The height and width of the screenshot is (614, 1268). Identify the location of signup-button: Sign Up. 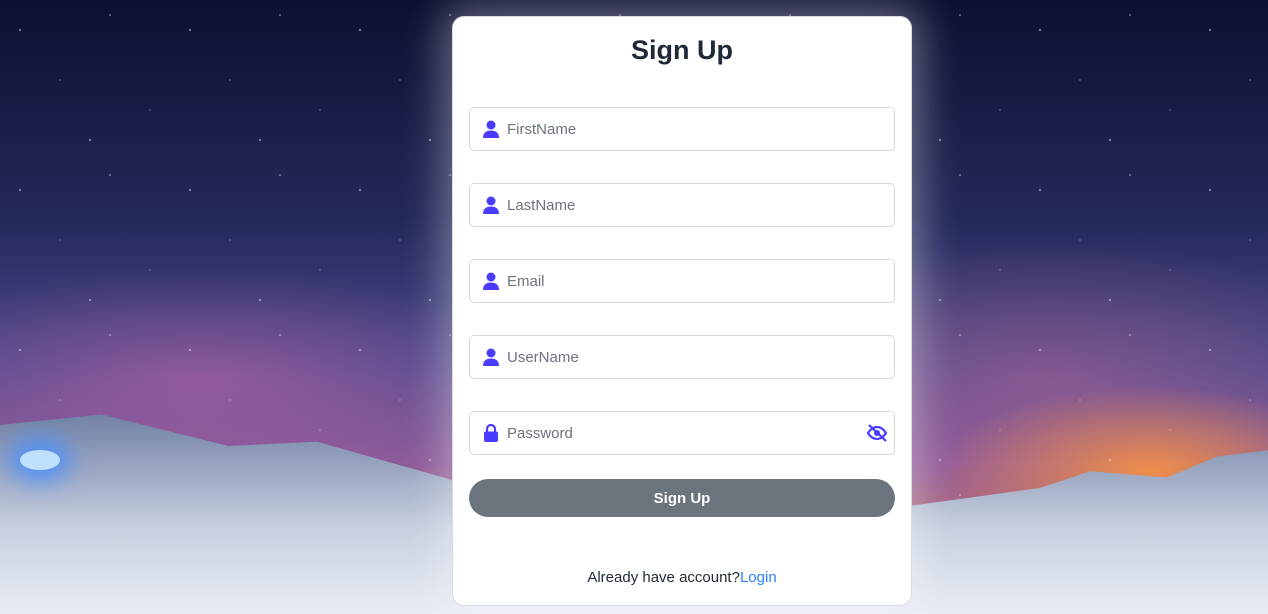
(682, 498).